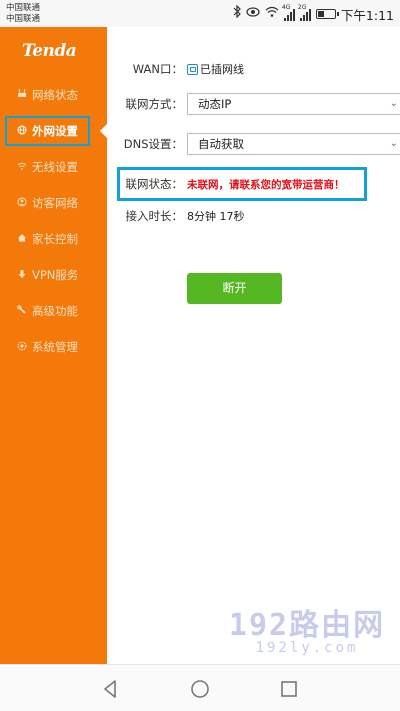 This screenshot has height=711, width=400. Describe the element at coordinates (222, 69) in the screenshot. I see `wan-port-value: 已插网线` at that location.